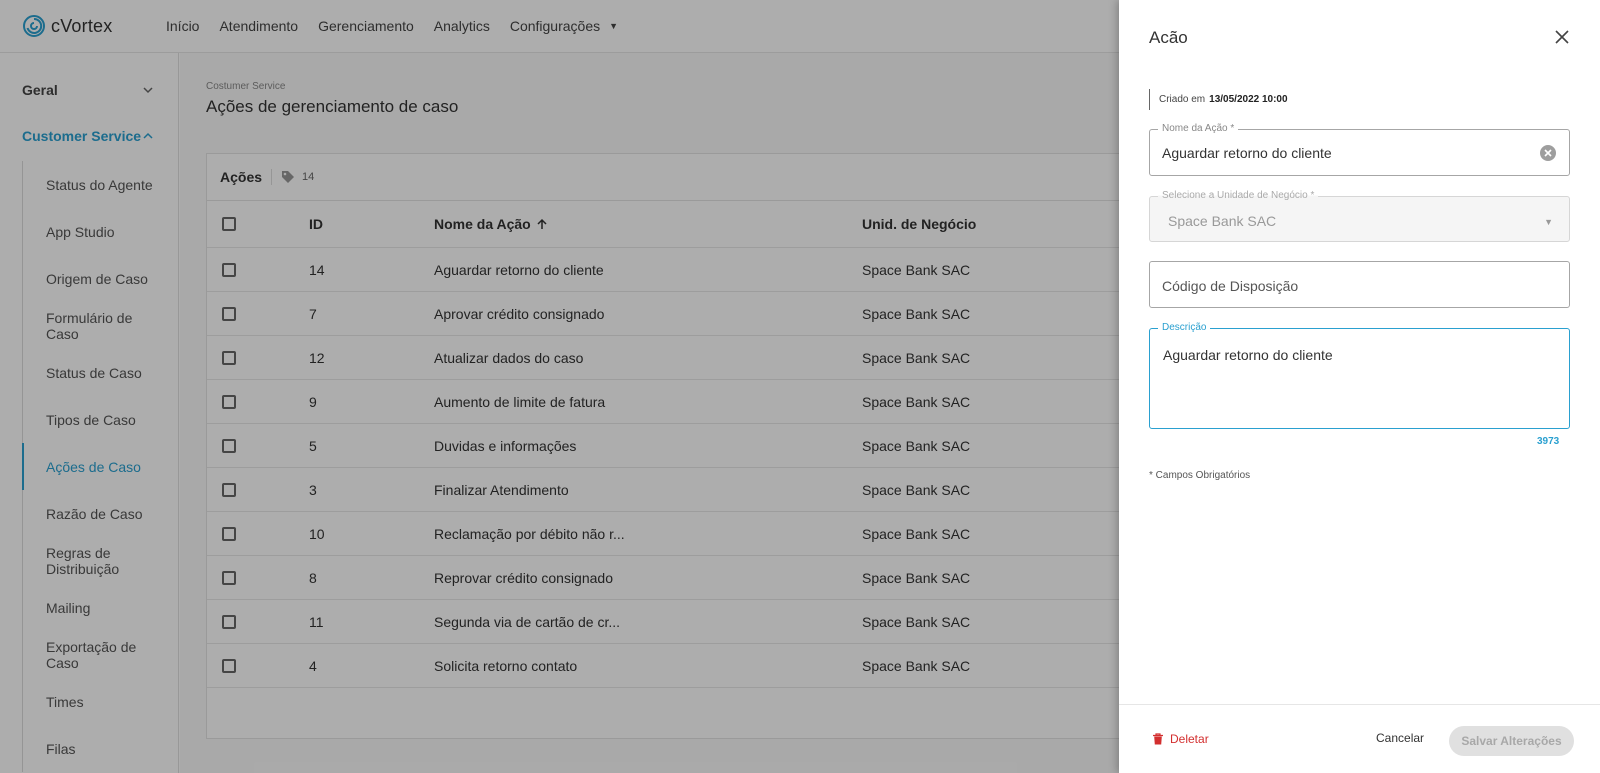 The image size is (1600, 773). What do you see at coordinates (1189, 739) in the screenshot?
I see `delete-label: Deletar` at bounding box center [1189, 739].